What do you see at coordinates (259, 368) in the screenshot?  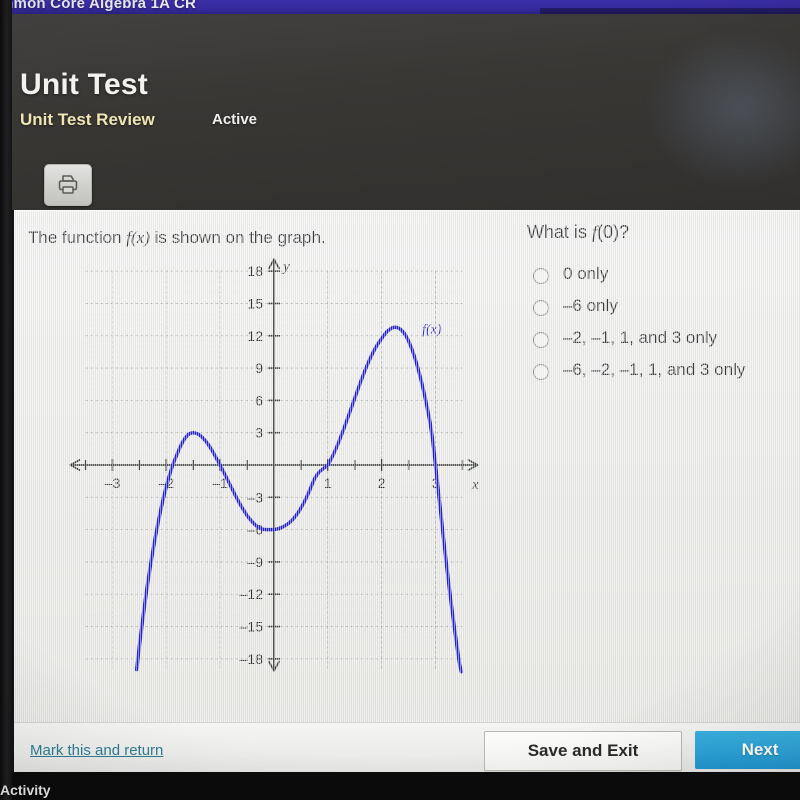 I see `svg-text: 9` at bounding box center [259, 368].